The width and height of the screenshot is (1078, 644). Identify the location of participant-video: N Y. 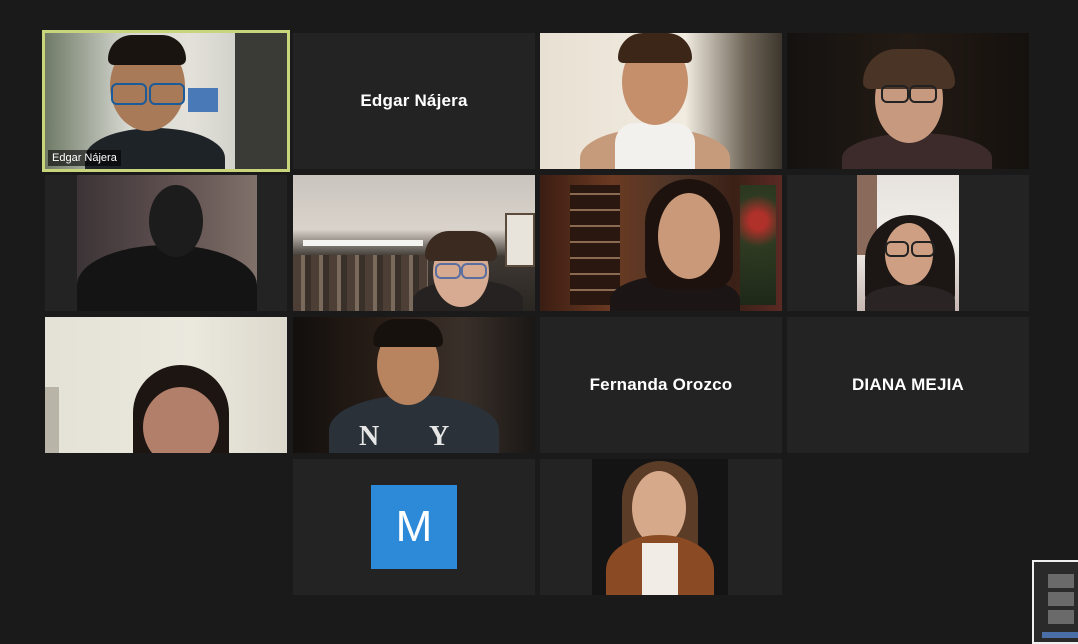
(414, 385).